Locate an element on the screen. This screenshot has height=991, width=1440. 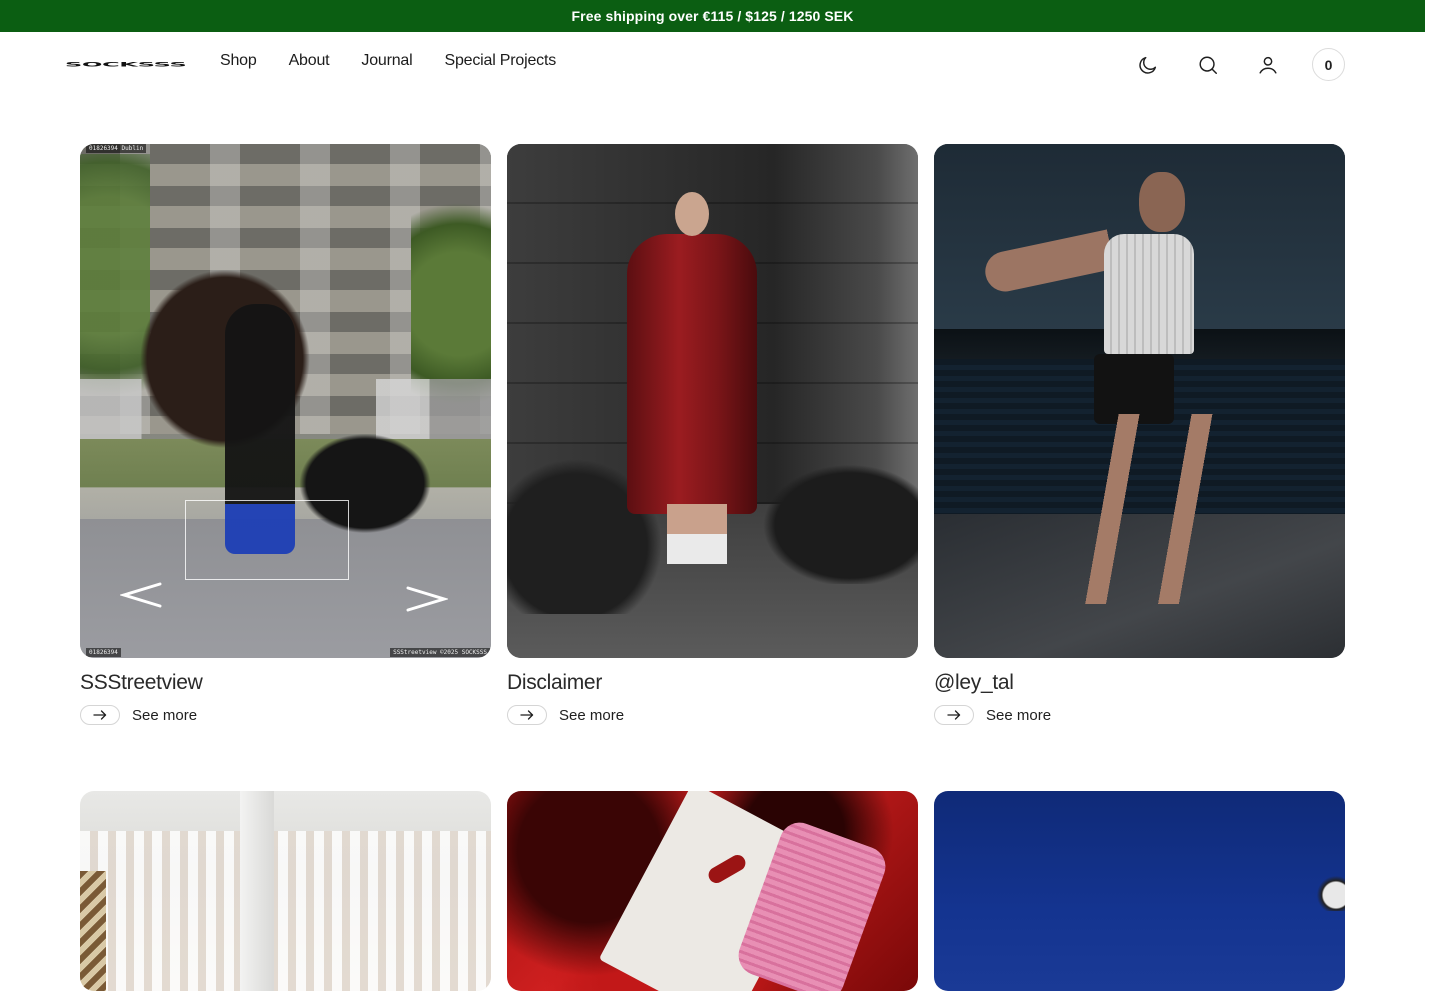
search-icon is located at coordinates (1208, 64).